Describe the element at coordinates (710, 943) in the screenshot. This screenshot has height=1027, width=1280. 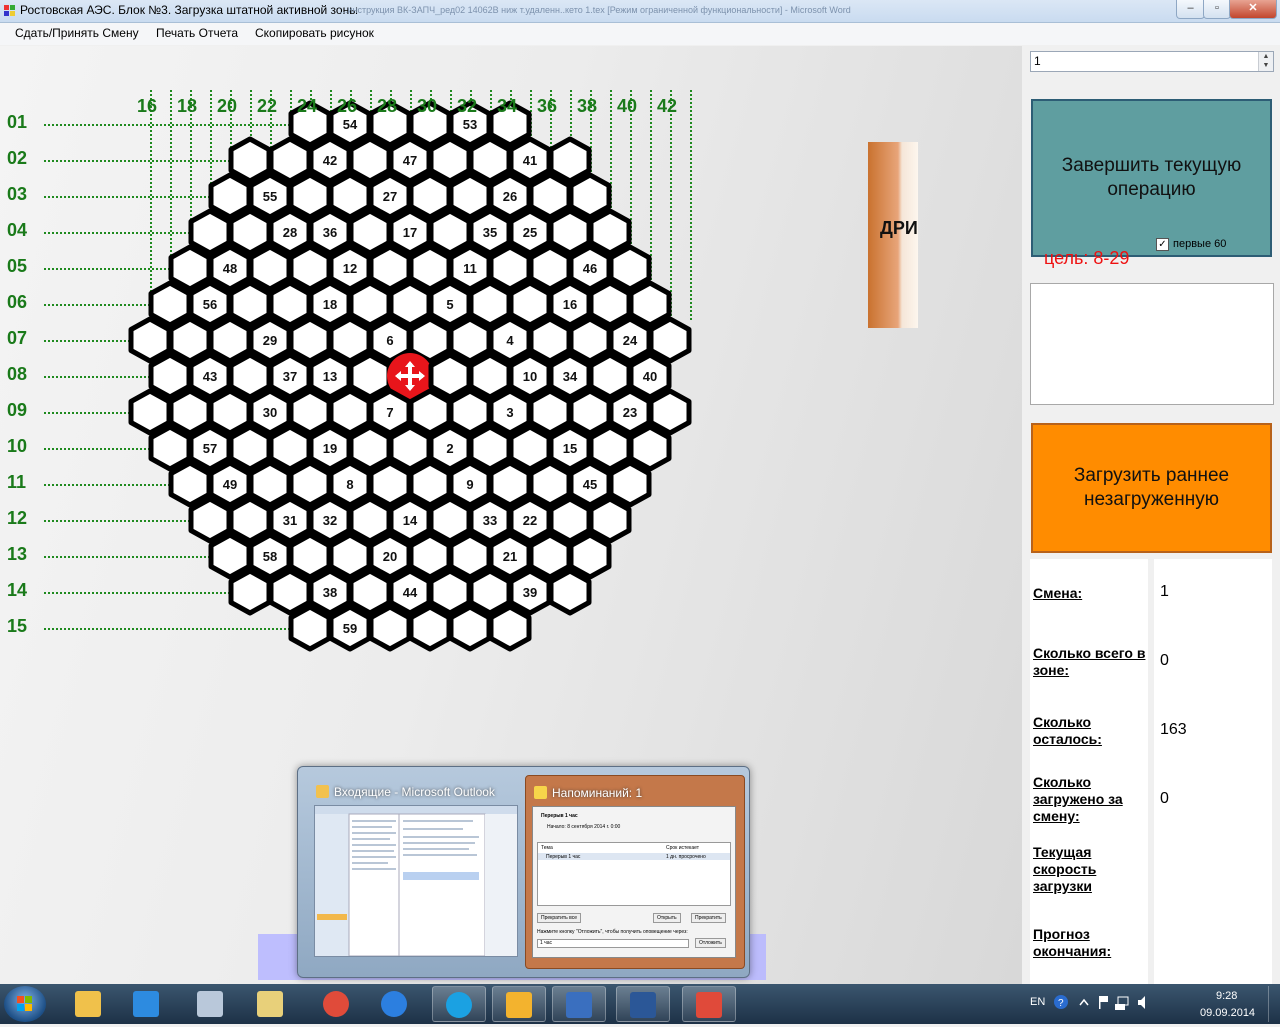
I see `snooze-button: Отложить` at that location.